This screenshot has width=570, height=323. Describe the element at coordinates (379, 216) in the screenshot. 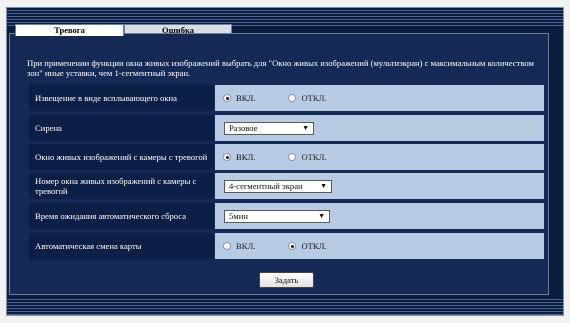

I see `auto-reset-value: 5мин ▼` at that location.